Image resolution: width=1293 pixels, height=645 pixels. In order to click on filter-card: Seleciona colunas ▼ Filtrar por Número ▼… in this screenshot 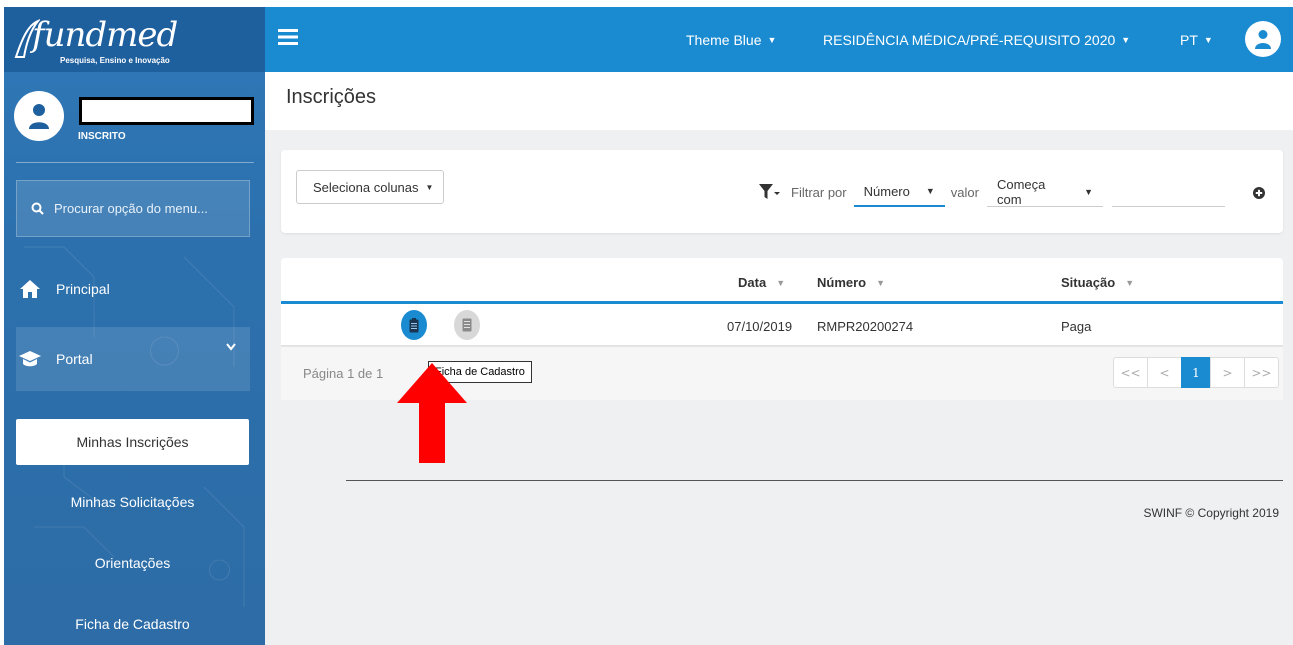, I will do `click(782, 191)`.